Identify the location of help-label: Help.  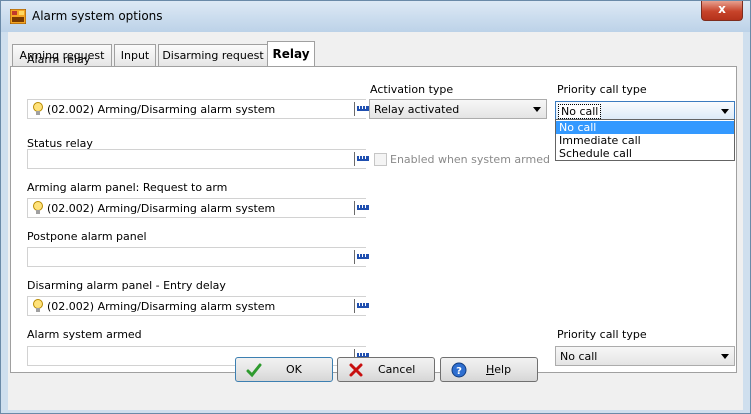
(498, 369).